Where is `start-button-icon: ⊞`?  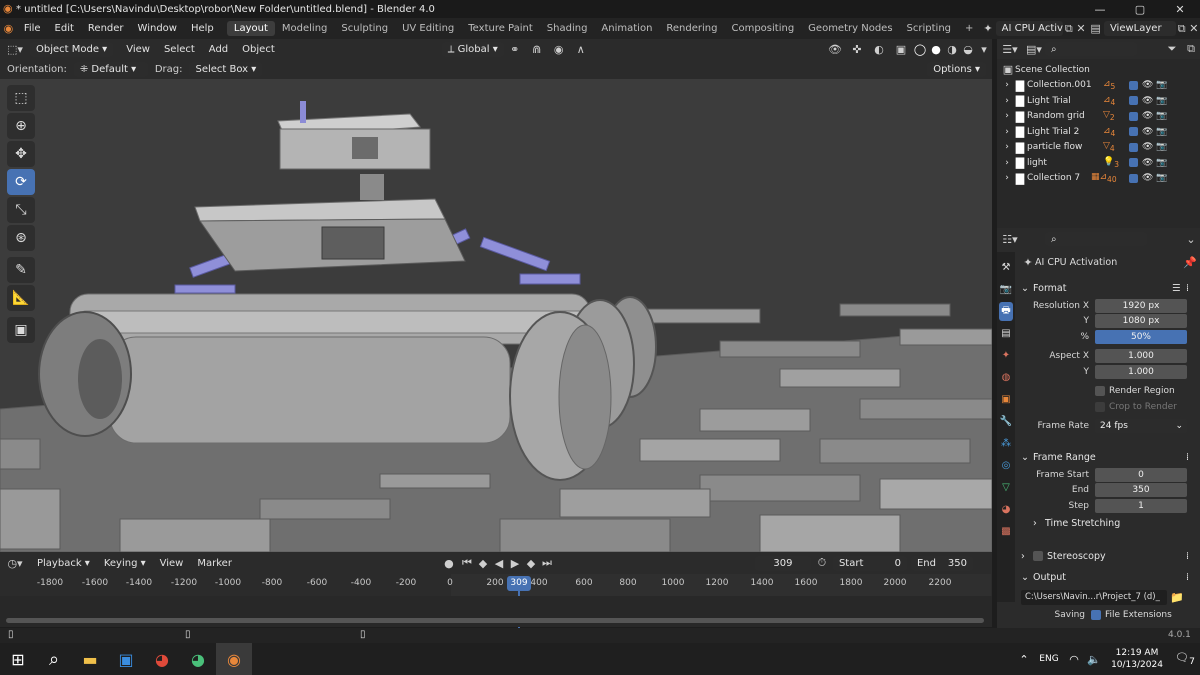
start-button-icon: ⊞ is located at coordinates (18, 659).